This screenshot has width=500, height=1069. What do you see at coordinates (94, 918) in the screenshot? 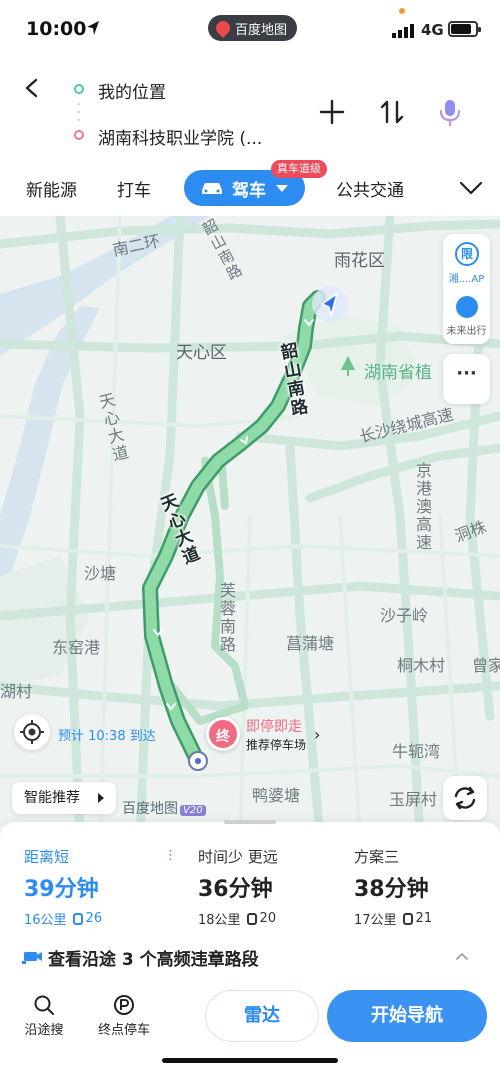
I see `plan-lights: 26` at bounding box center [94, 918].